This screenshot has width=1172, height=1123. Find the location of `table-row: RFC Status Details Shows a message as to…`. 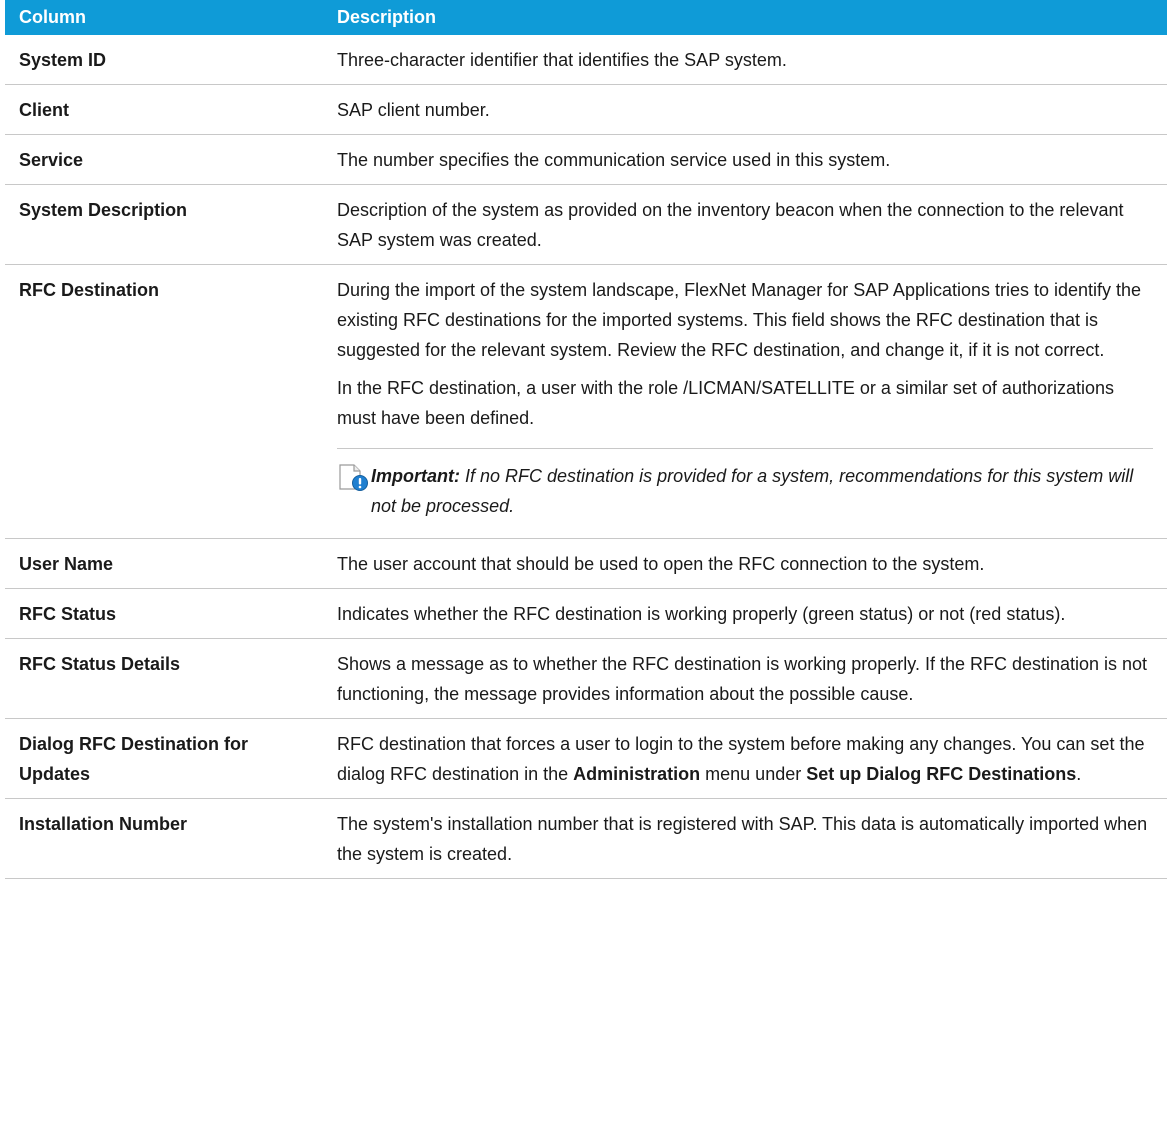

table-row: RFC Status Details Shows a message as to… is located at coordinates (586, 678).